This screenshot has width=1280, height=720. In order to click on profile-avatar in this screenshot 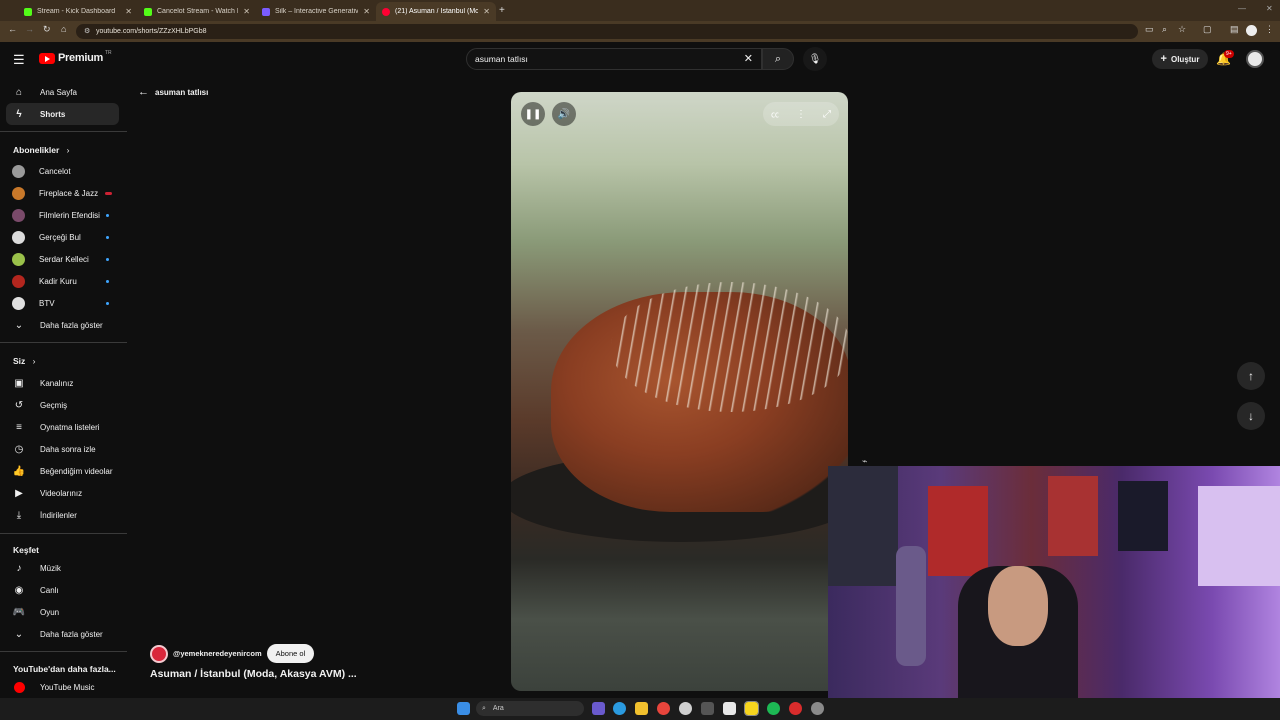, I will do `click(1251, 30)`.